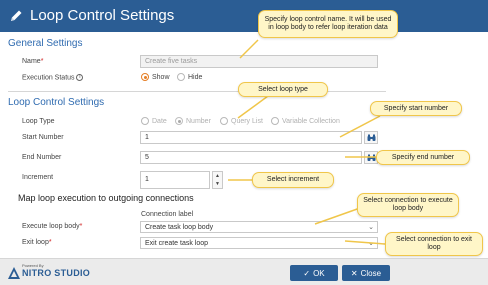 The width and height of the screenshot is (488, 285). Describe the element at coordinates (283, 89) in the screenshot. I see `callout-loop-type: Select loop type` at that location.